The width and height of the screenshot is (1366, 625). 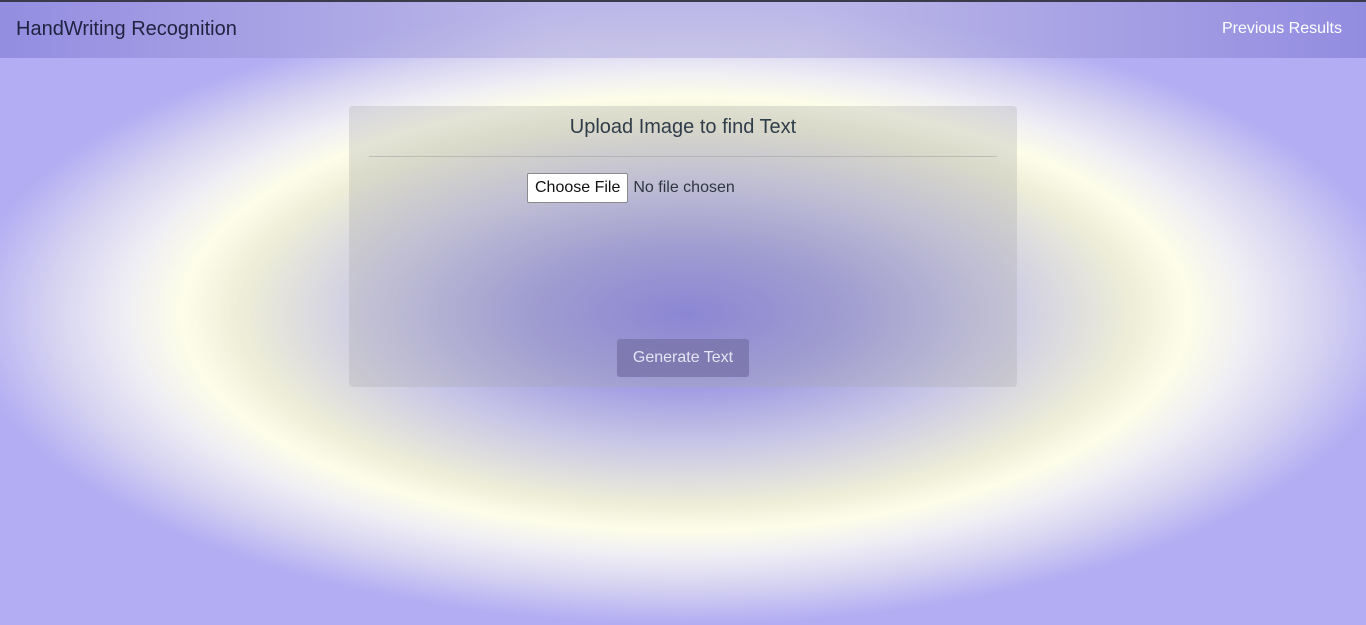 I want to click on divider, so click(x=683, y=156).